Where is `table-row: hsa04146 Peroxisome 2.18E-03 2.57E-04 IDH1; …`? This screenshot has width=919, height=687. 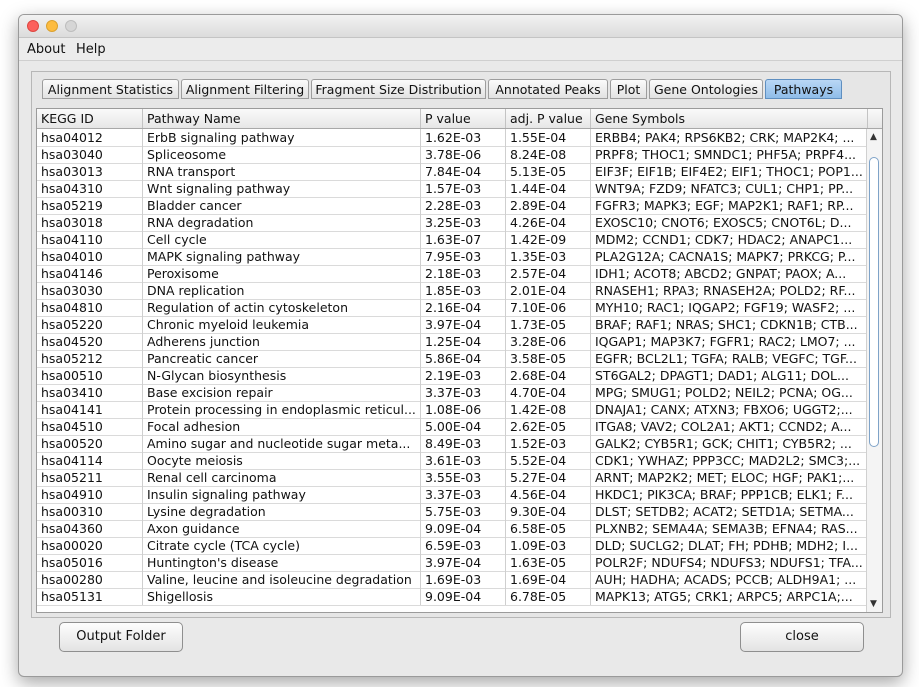
table-row: hsa04146 Peroxisome 2.18E-03 2.57E-04 IDH1; … is located at coordinates (452, 274).